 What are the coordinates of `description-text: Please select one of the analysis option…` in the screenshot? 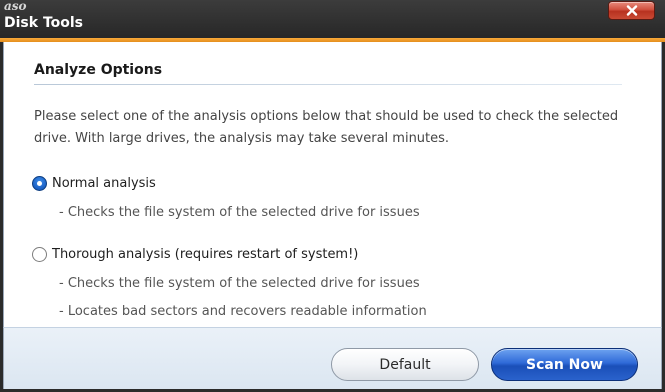 It's located at (326, 127).